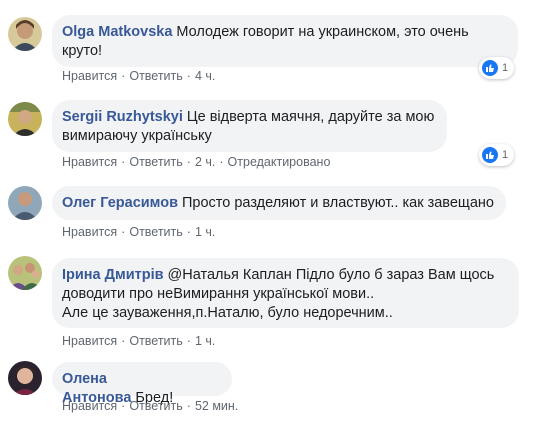 The image size is (553, 423). I want to click on comment-author: Sergii Ruzhytskyi, so click(122, 117).